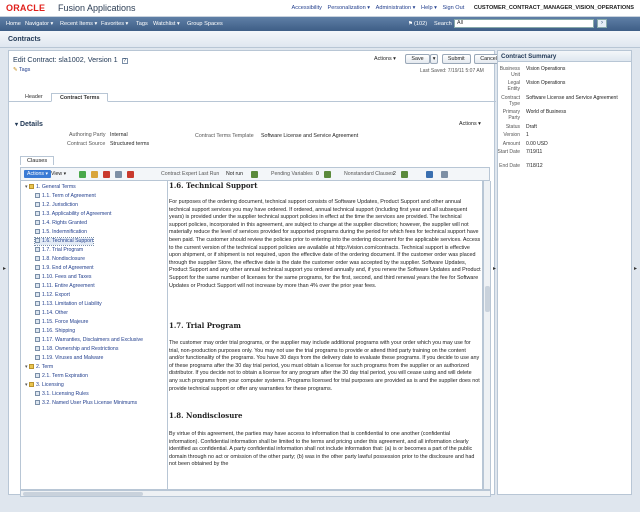 Image resolution: width=640 pixels, height=512 pixels. Describe the element at coordinates (213, 185) in the screenshot. I see `section-heading: 1.6. Technical Support` at that location.